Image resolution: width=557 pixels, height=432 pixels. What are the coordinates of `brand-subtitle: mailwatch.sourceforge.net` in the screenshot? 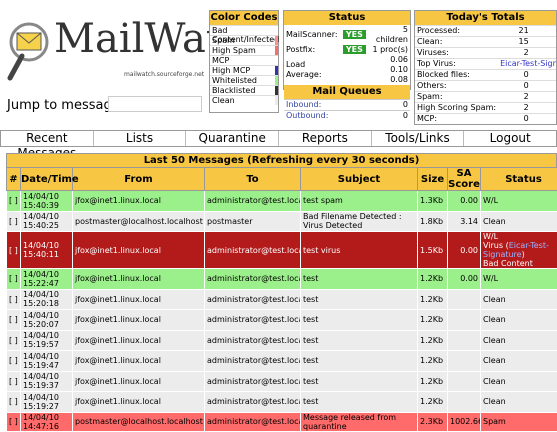 It's located at (164, 74).